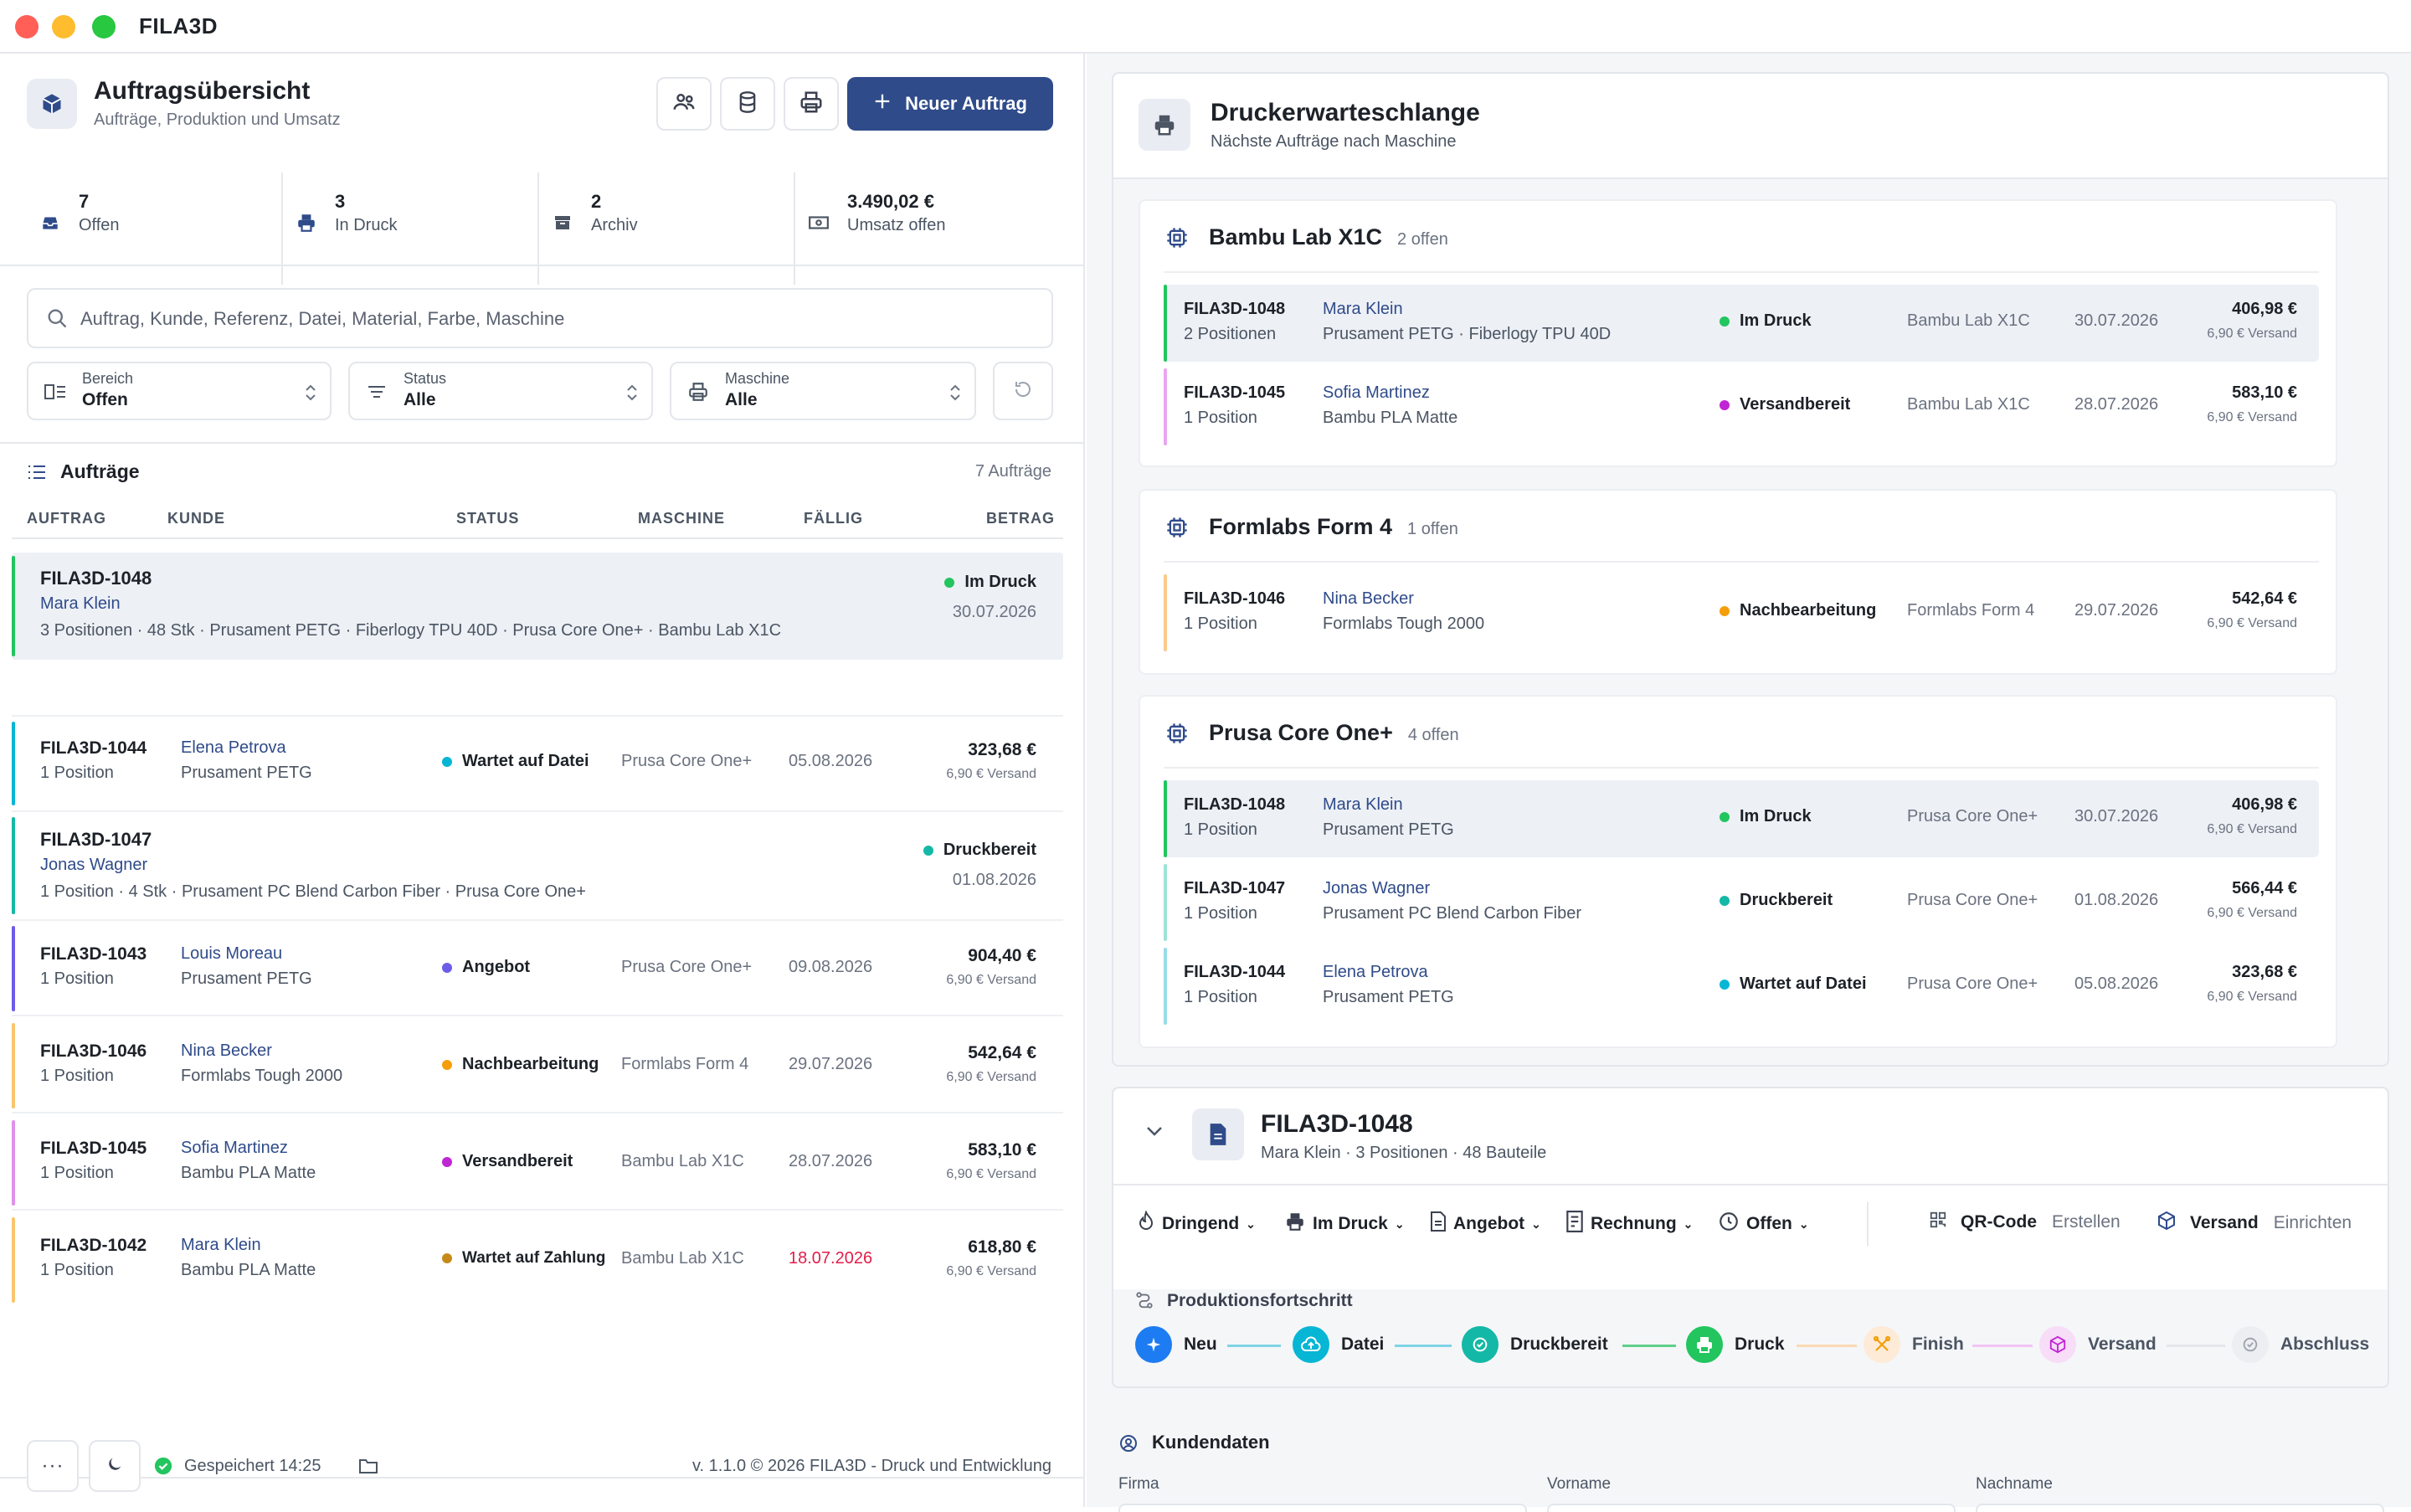  What do you see at coordinates (1760, 1344) in the screenshot?
I see `step-label: Druck` at bounding box center [1760, 1344].